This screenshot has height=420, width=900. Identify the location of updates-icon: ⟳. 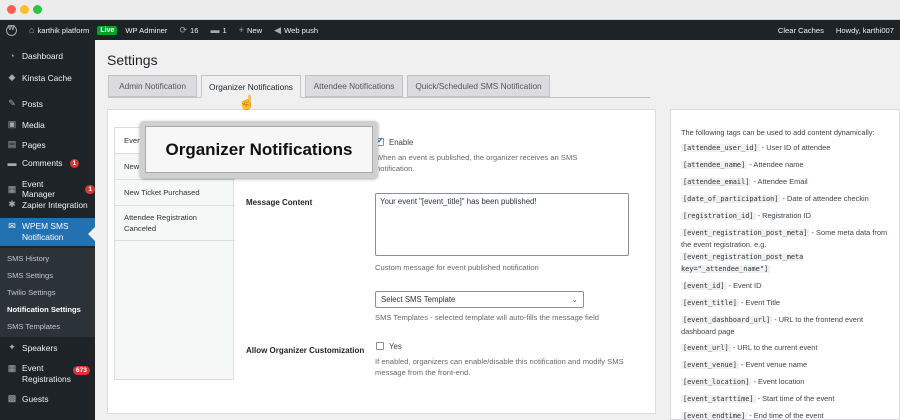
(183, 29).